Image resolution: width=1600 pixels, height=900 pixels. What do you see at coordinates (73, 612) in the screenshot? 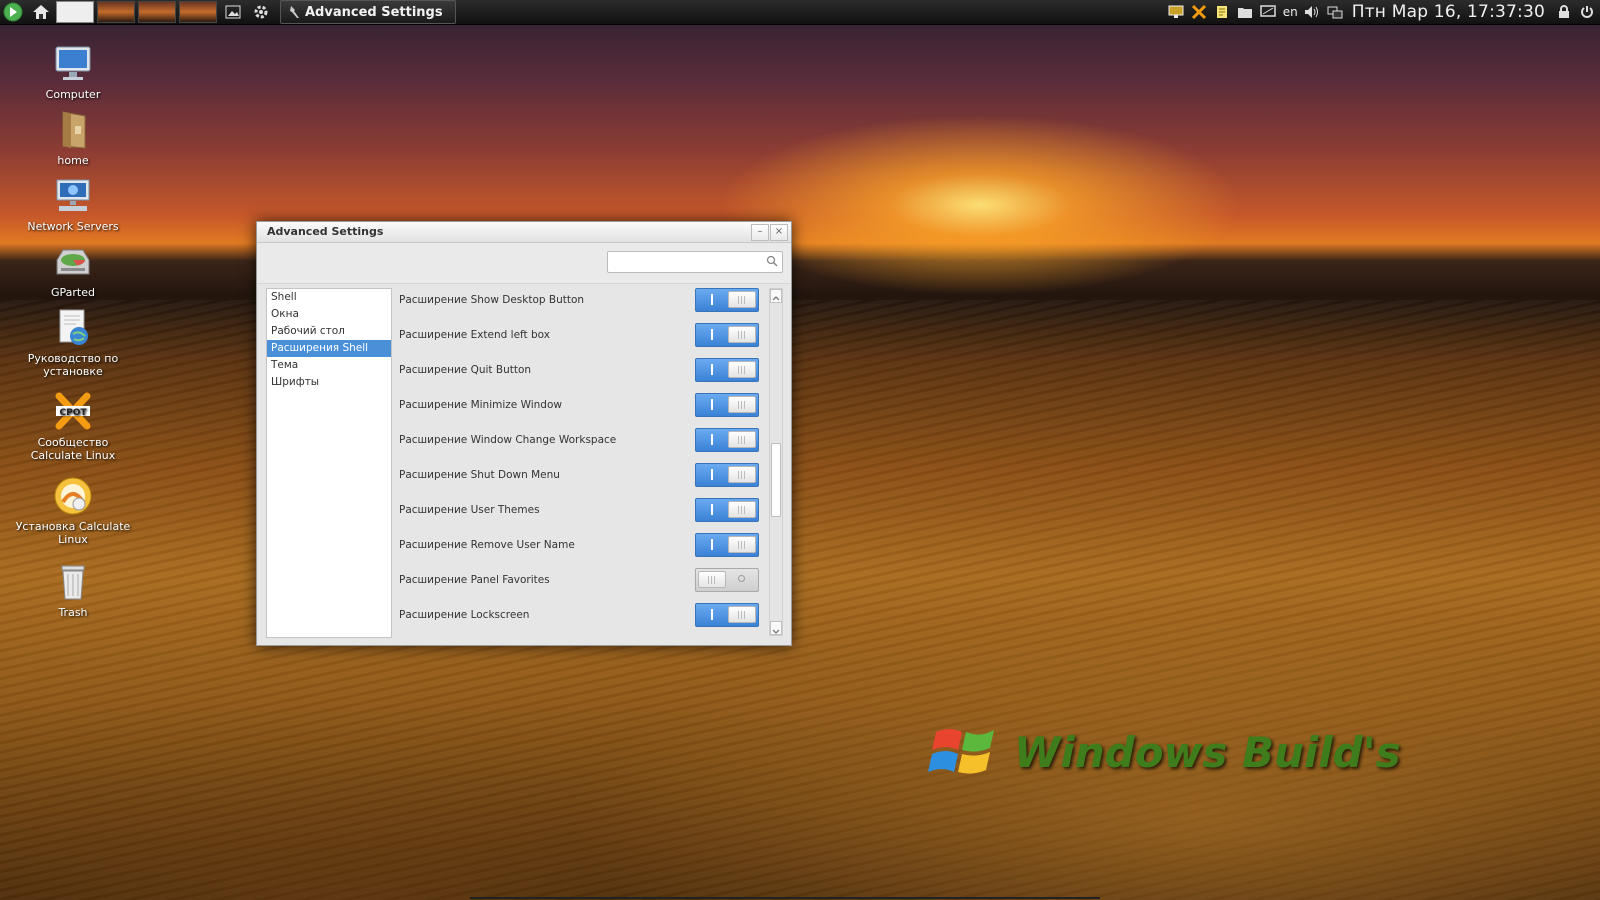
I see `desktop-icon-label: Trash` at bounding box center [73, 612].